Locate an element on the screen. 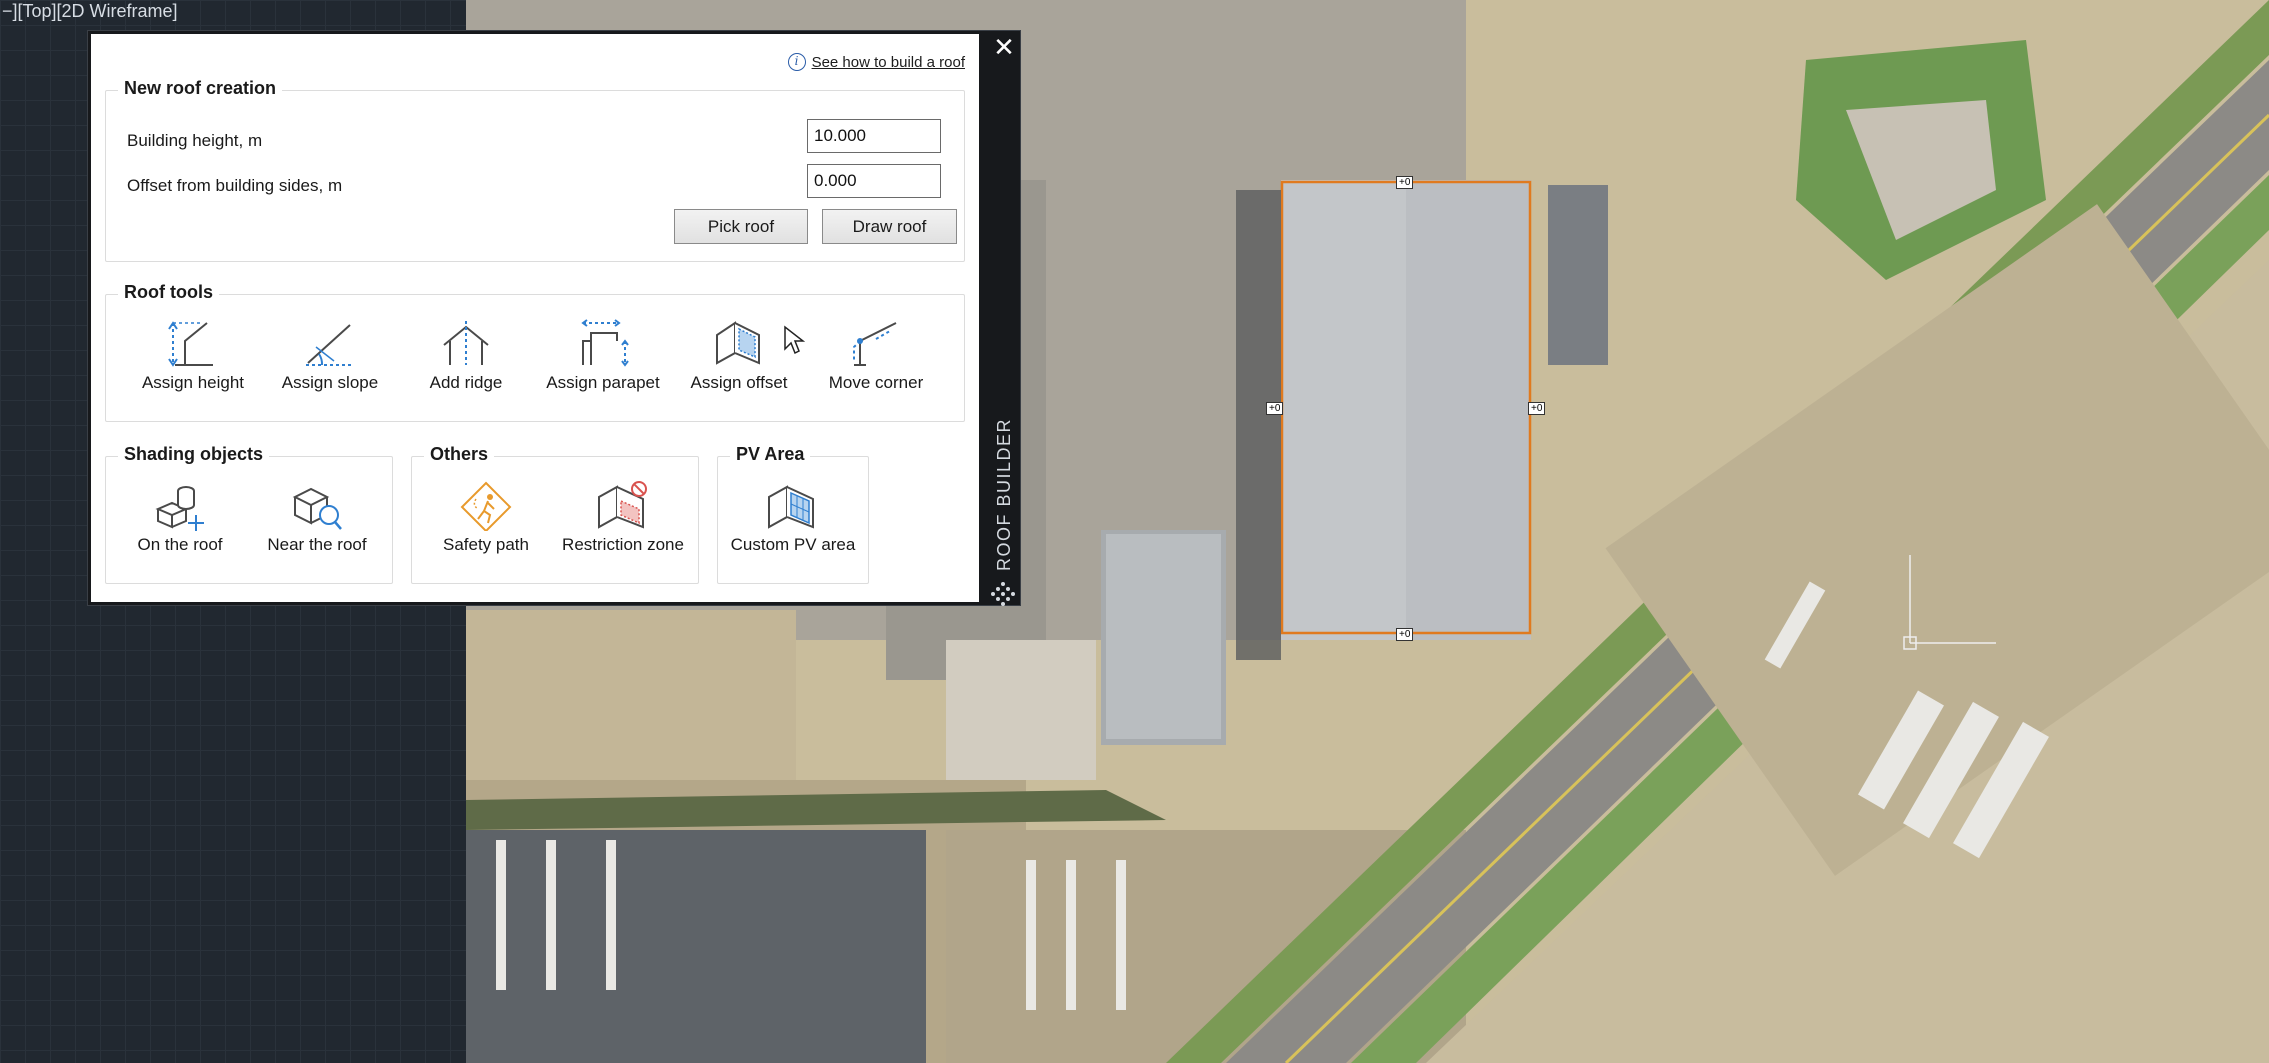 The image size is (2269, 1063). assign-parapet-label: Assign parapet is located at coordinates (603, 382).